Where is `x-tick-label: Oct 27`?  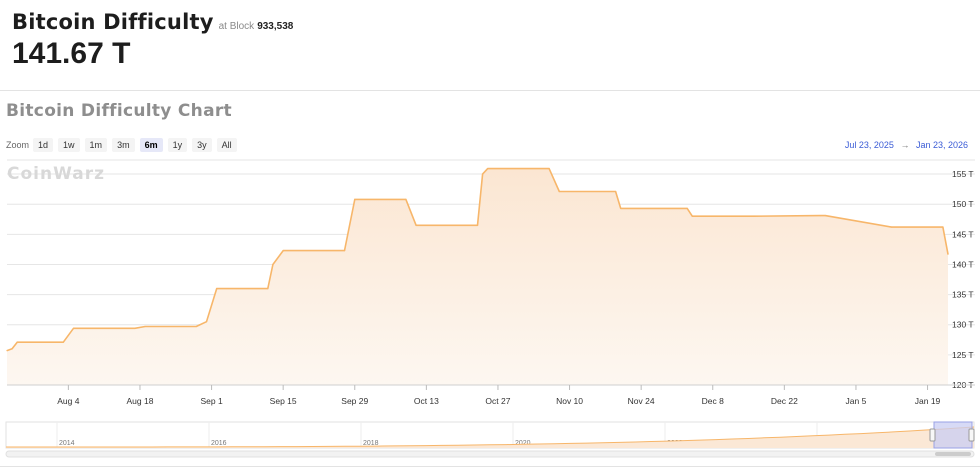
x-tick-label: Oct 27 is located at coordinates (497, 401).